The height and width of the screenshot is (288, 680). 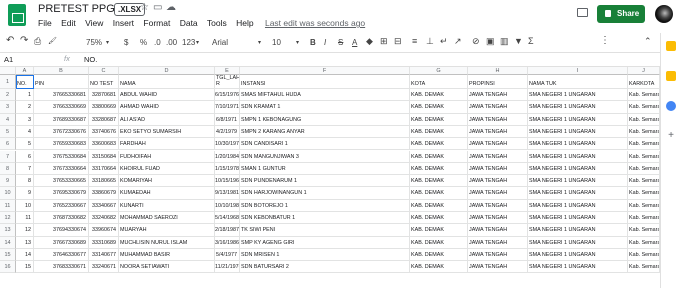 What do you see at coordinates (227, 267) in the screenshot?
I see `table-cell: 11/21/1976` at bounding box center [227, 267].